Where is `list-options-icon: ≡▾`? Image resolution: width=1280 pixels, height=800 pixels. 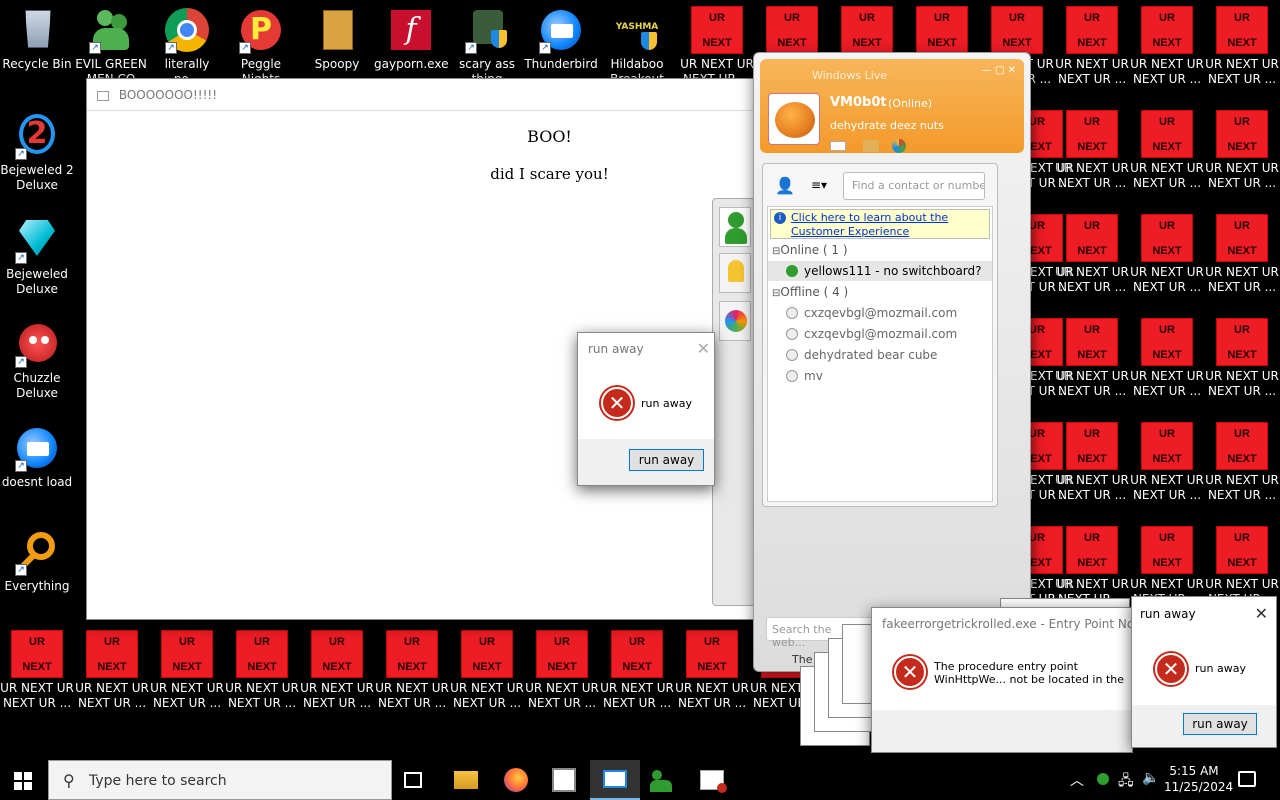 list-options-icon: ≡▾ is located at coordinates (823, 185).